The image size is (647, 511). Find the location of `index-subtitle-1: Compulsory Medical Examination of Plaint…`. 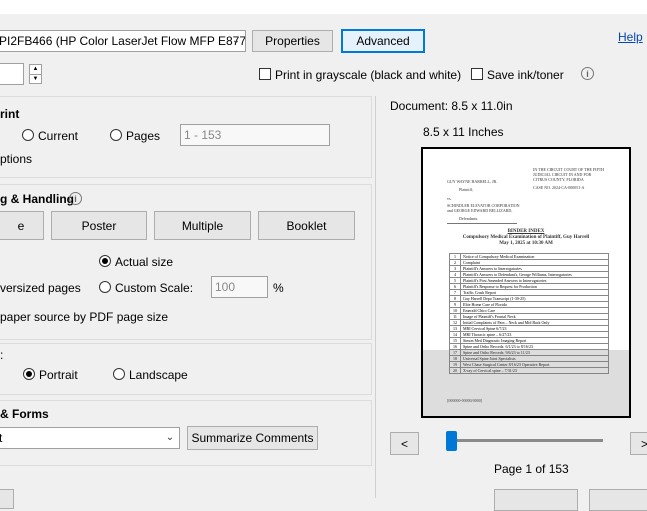

index-subtitle-1: Compulsory Medical Examination of Plaint… is located at coordinates (526, 237).